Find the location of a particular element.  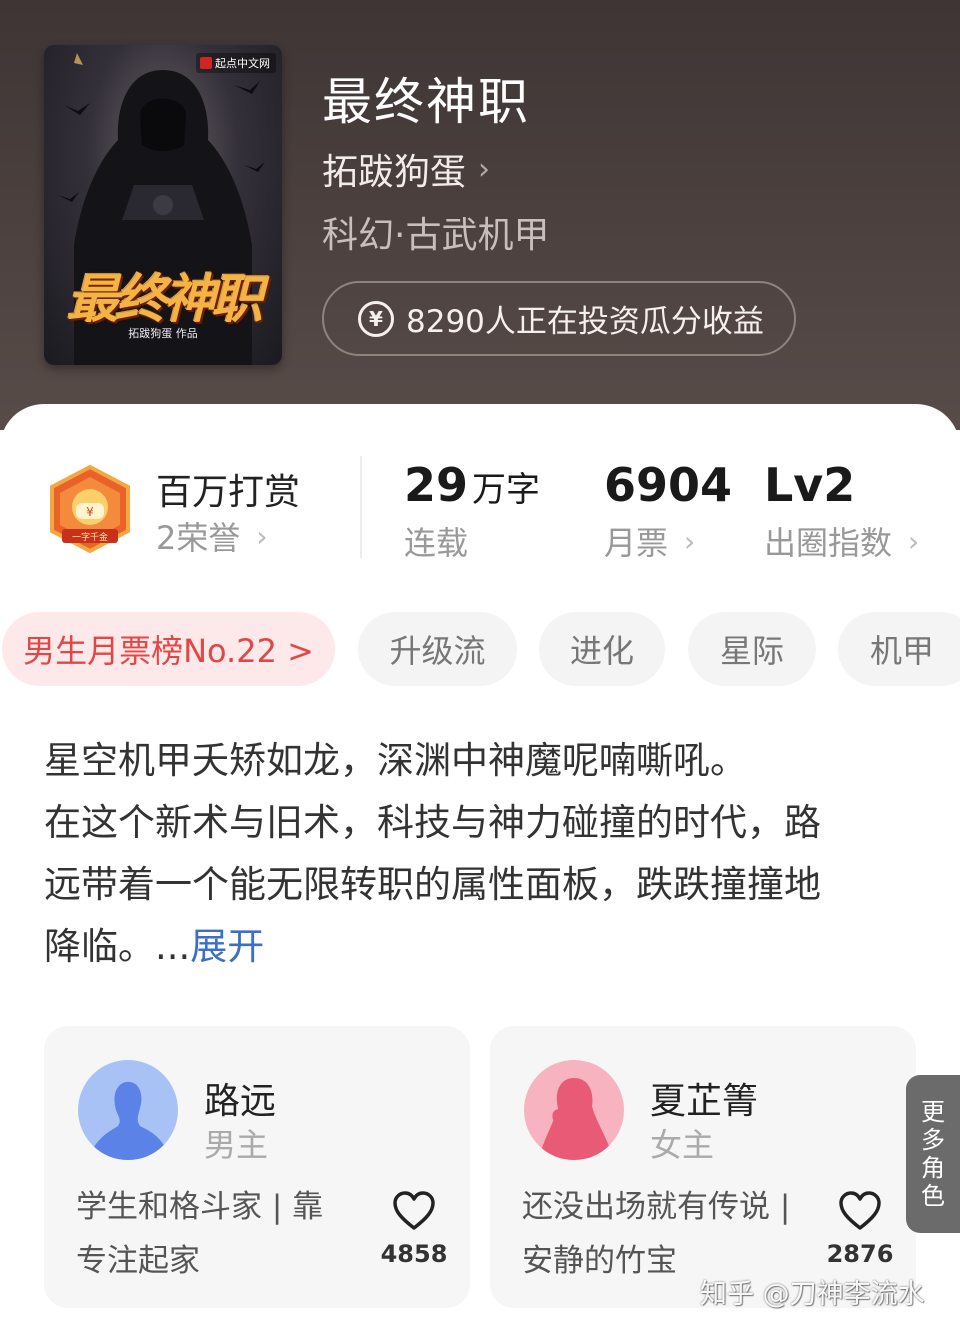

more-roles-char: 色 is located at coordinates (933, 1196).